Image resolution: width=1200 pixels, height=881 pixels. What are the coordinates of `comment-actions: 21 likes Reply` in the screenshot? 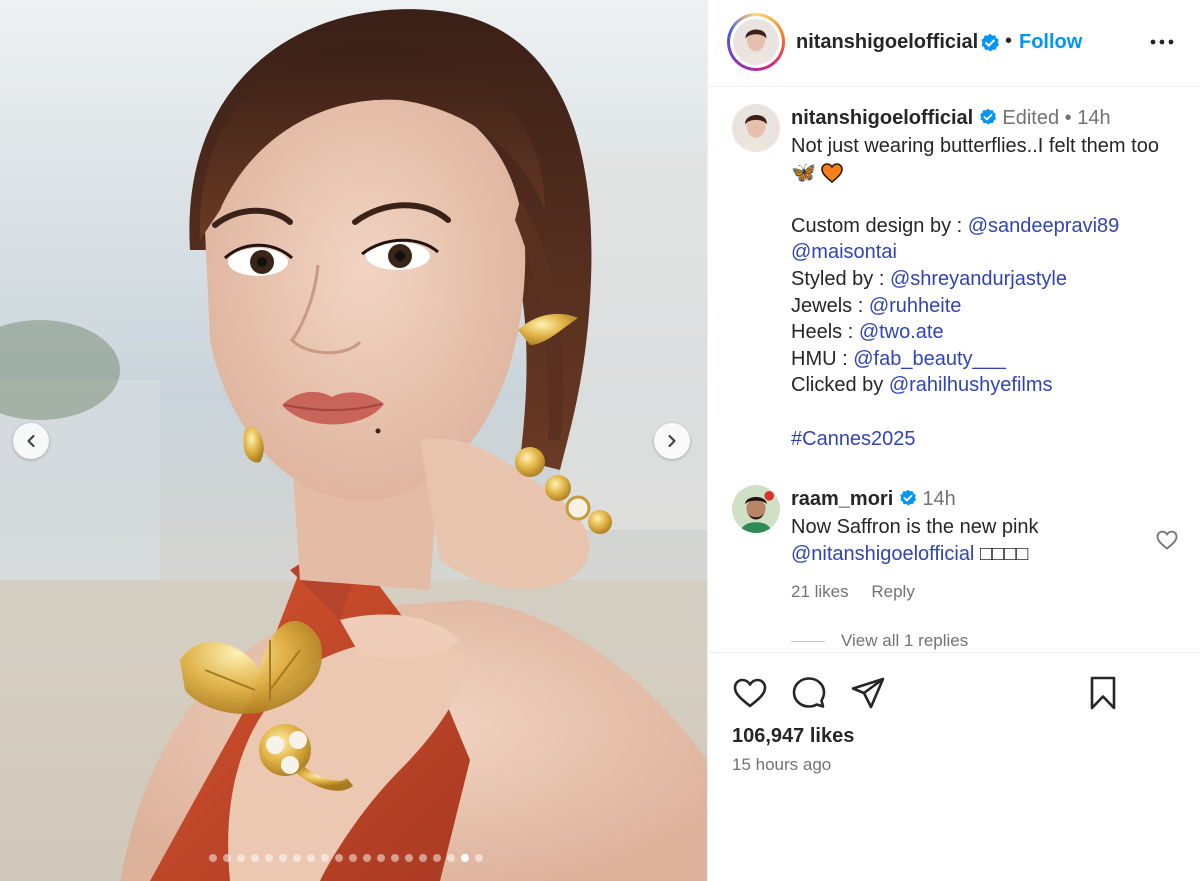 It's located at (862, 592).